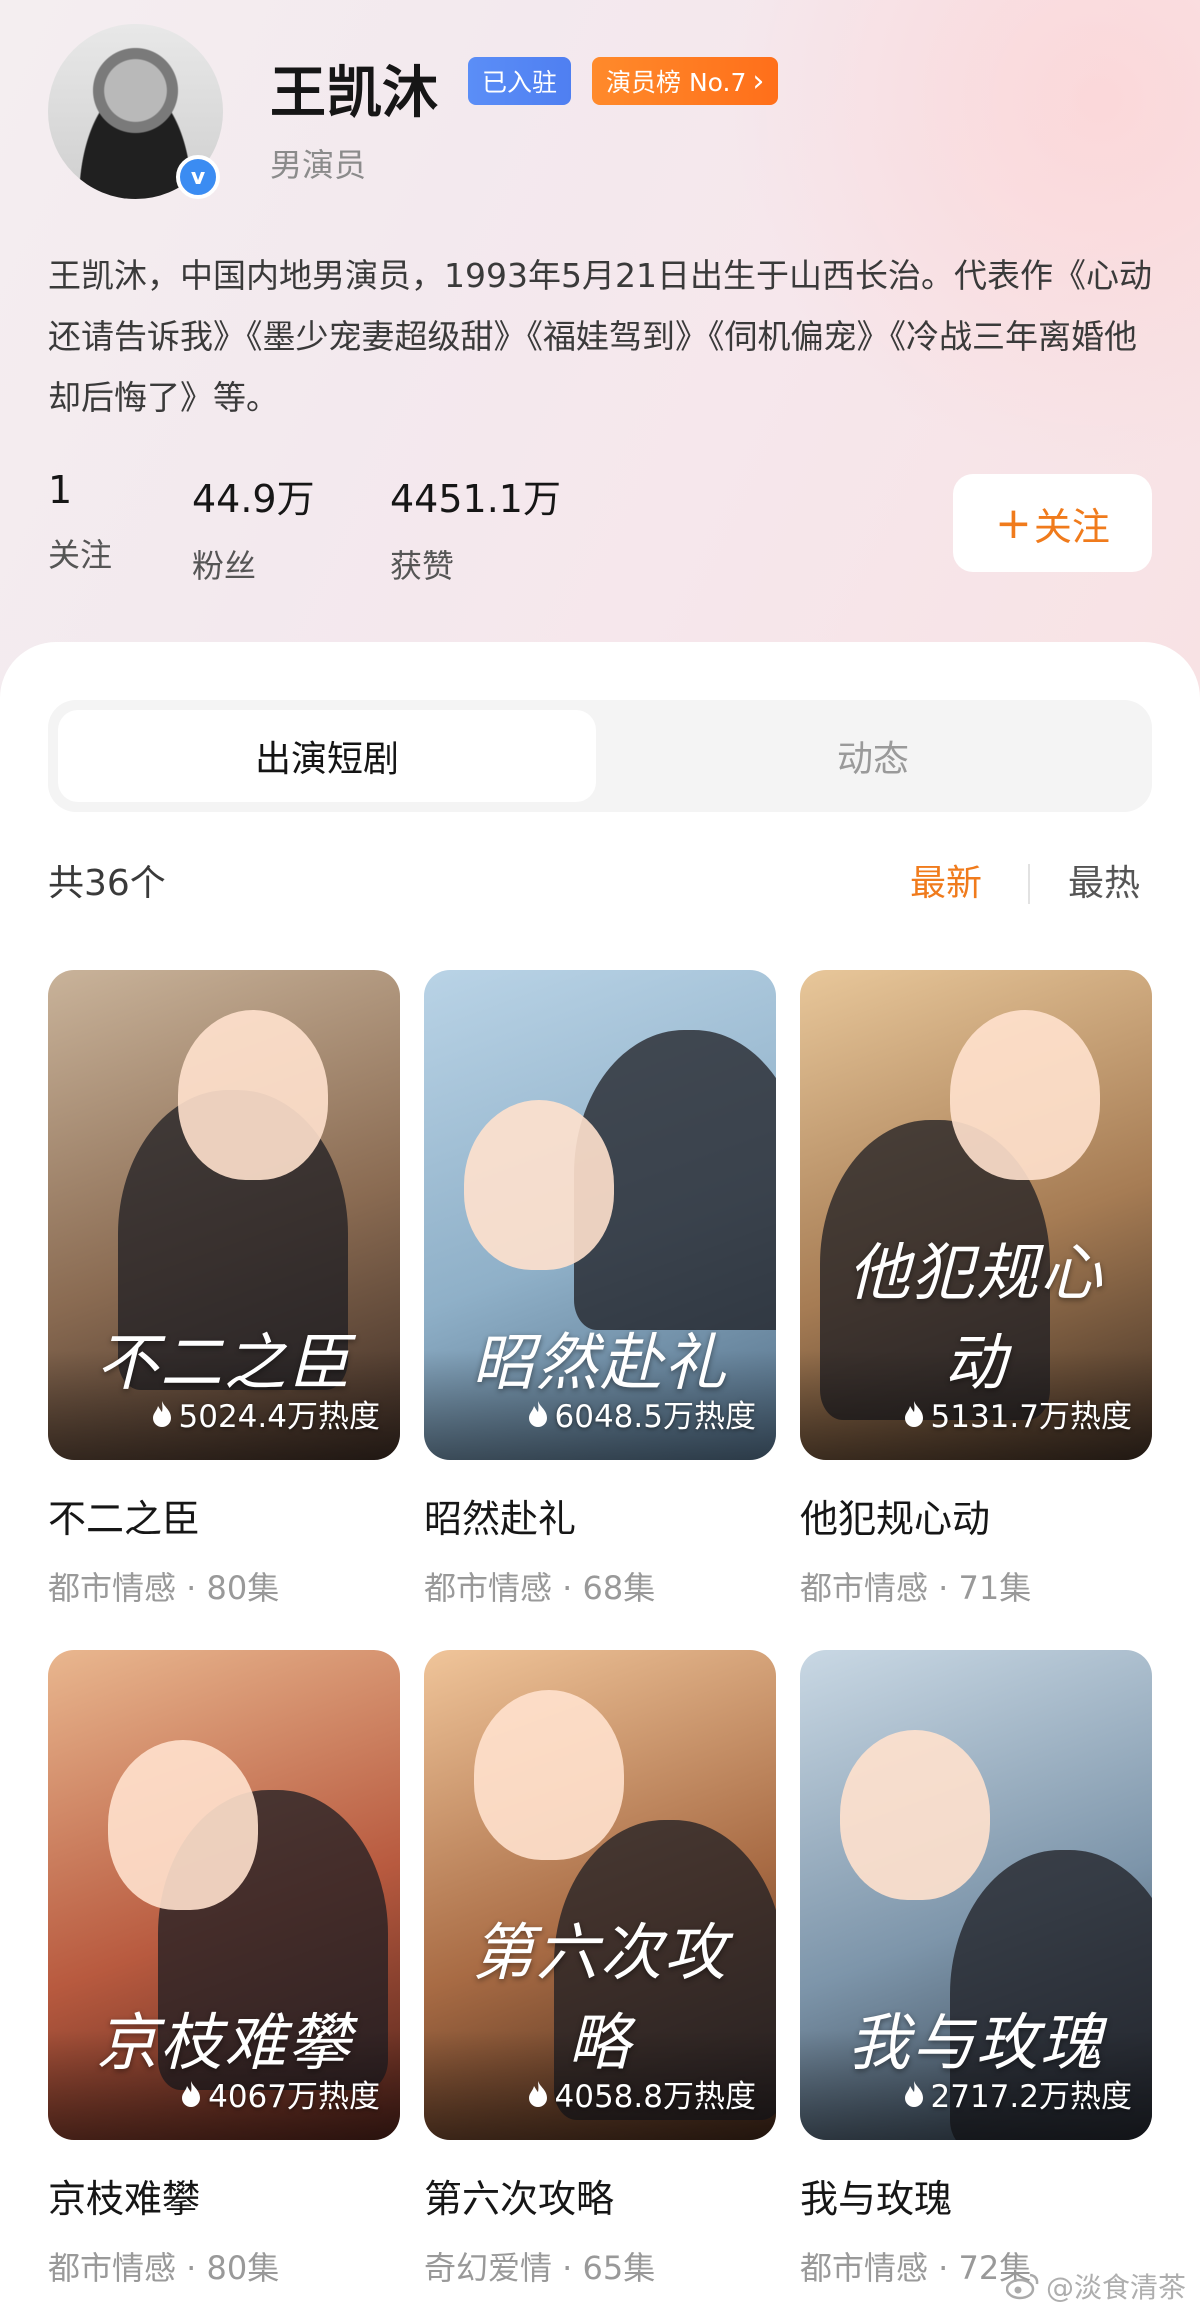  What do you see at coordinates (1031, 2097) in the screenshot?
I see `heat-value: 2717.2万热度` at bounding box center [1031, 2097].